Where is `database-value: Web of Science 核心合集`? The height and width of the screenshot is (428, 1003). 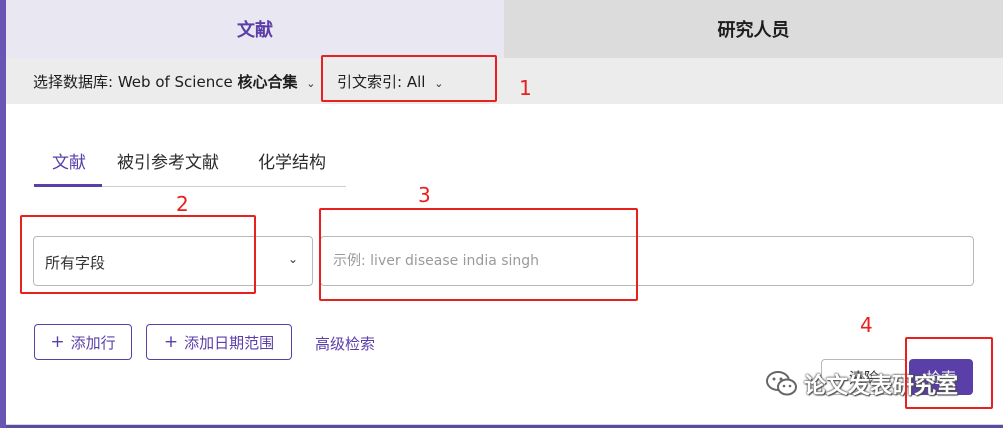 database-value: Web of Science 核心合集 is located at coordinates (210, 82).